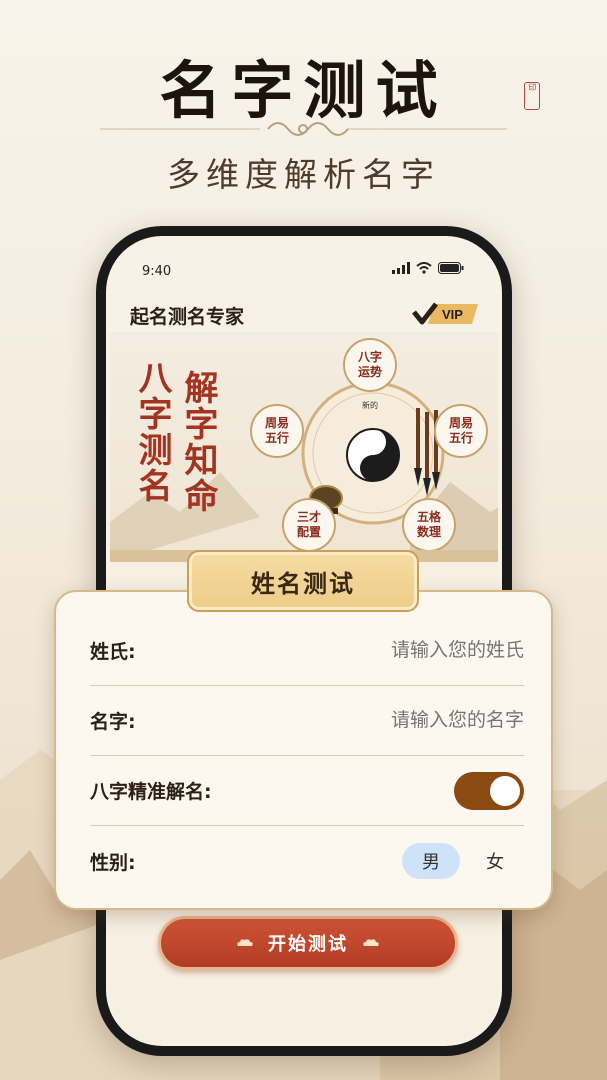 The width and height of the screenshot is (607, 1080). What do you see at coordinates (404, 720) in the screenshot?
I see `given-name-input` at bounding box center [404, 720].